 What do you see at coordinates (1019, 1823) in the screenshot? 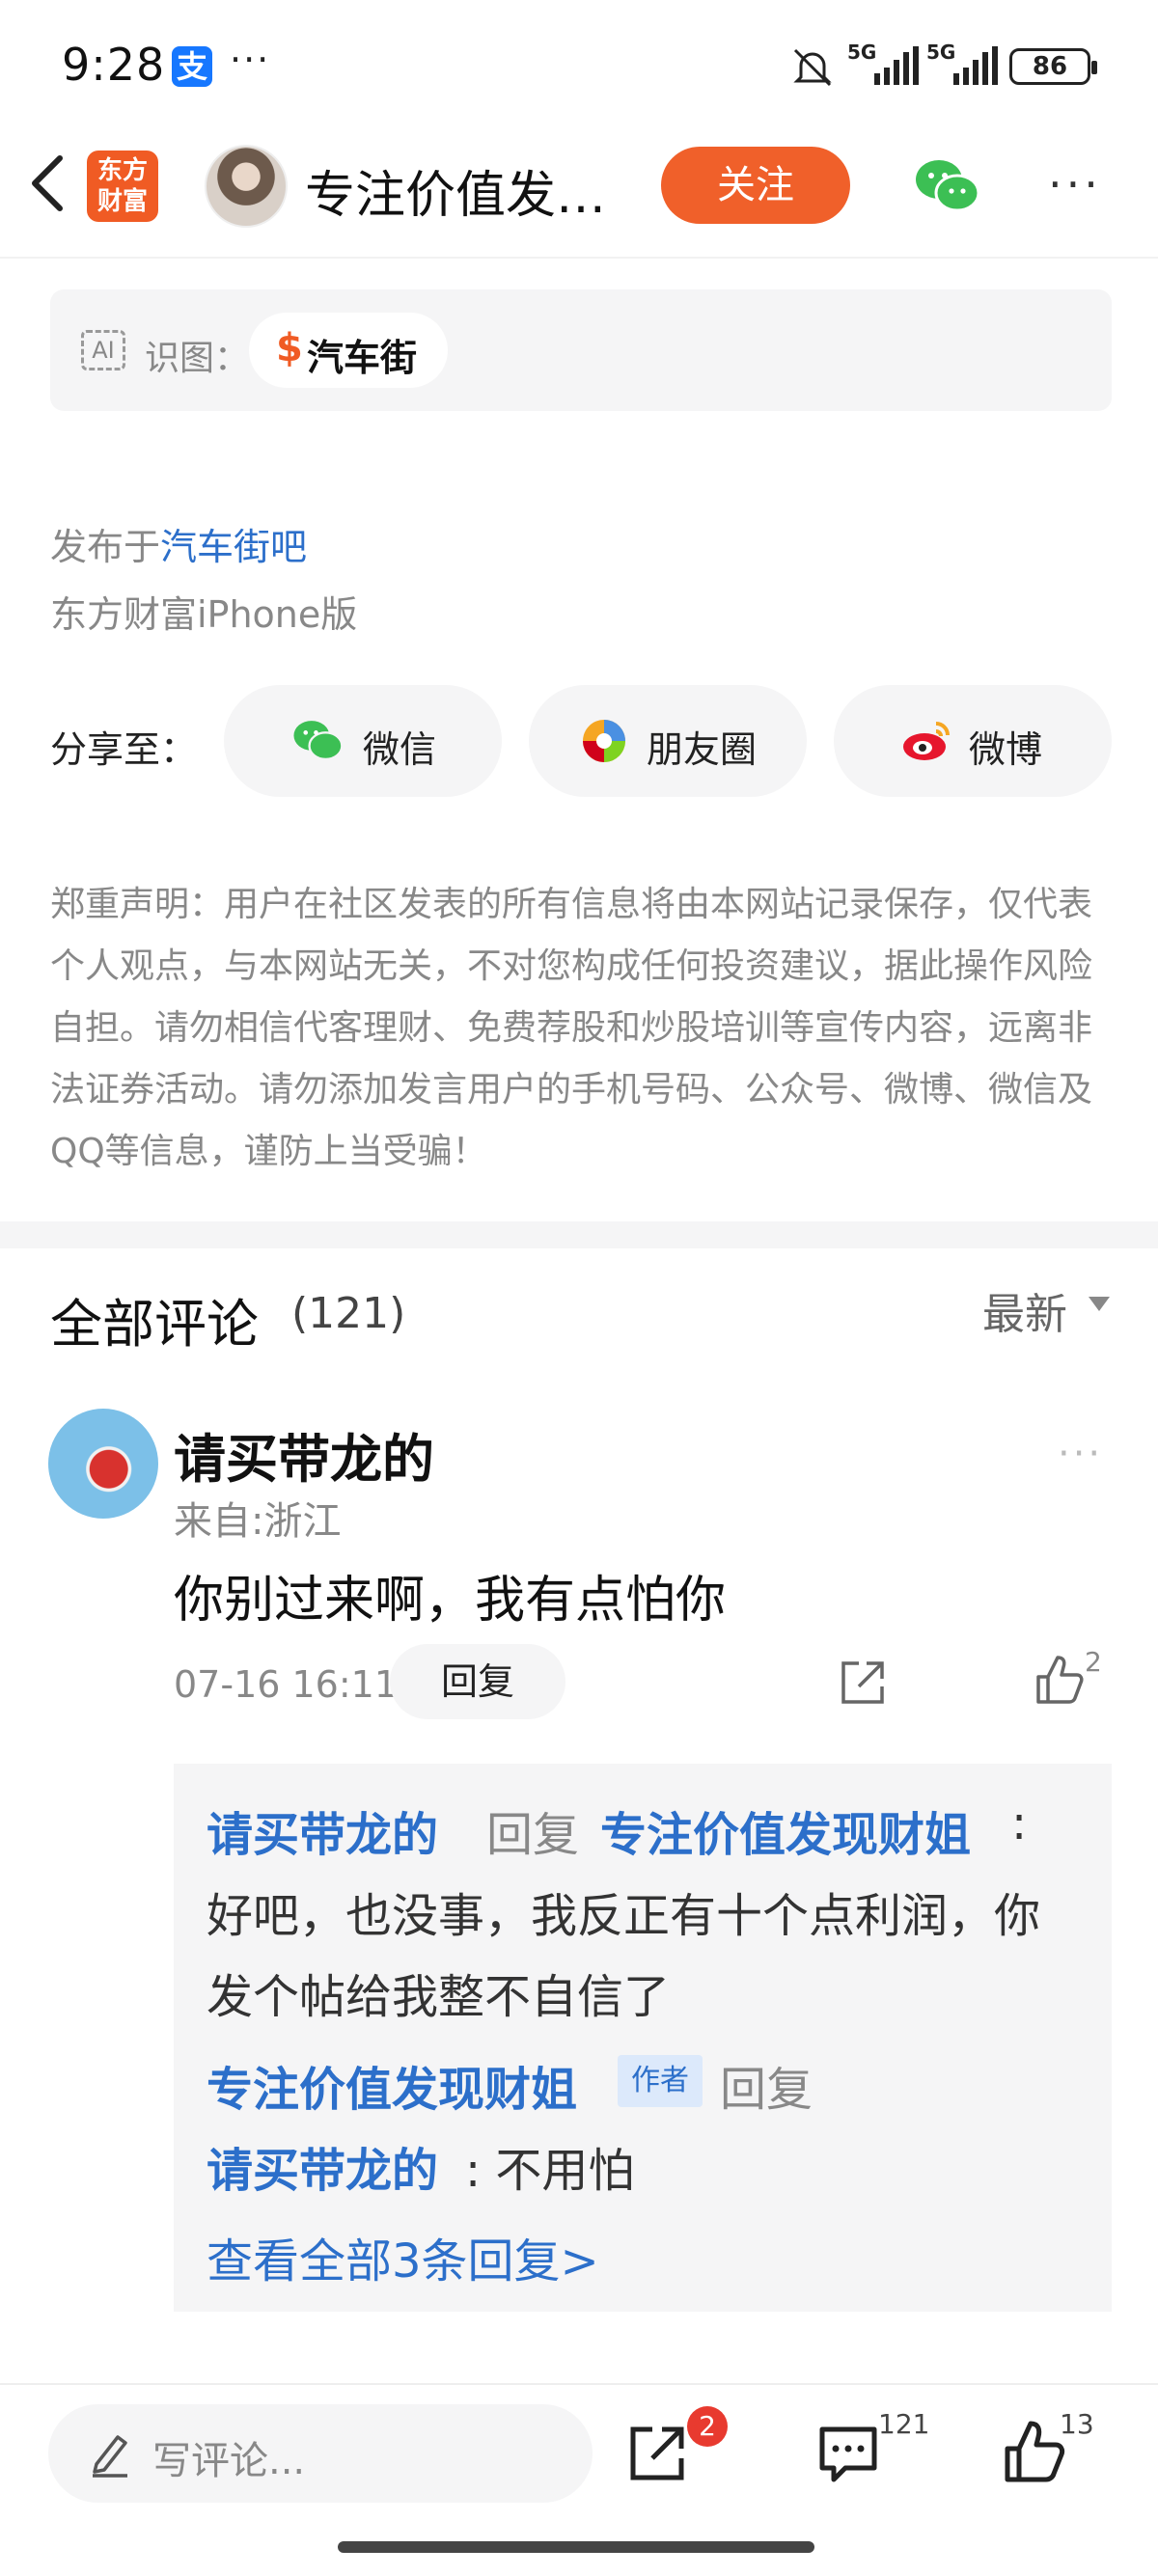
I see `reply-1-colon: :` at bounding box center [1019, 1823].